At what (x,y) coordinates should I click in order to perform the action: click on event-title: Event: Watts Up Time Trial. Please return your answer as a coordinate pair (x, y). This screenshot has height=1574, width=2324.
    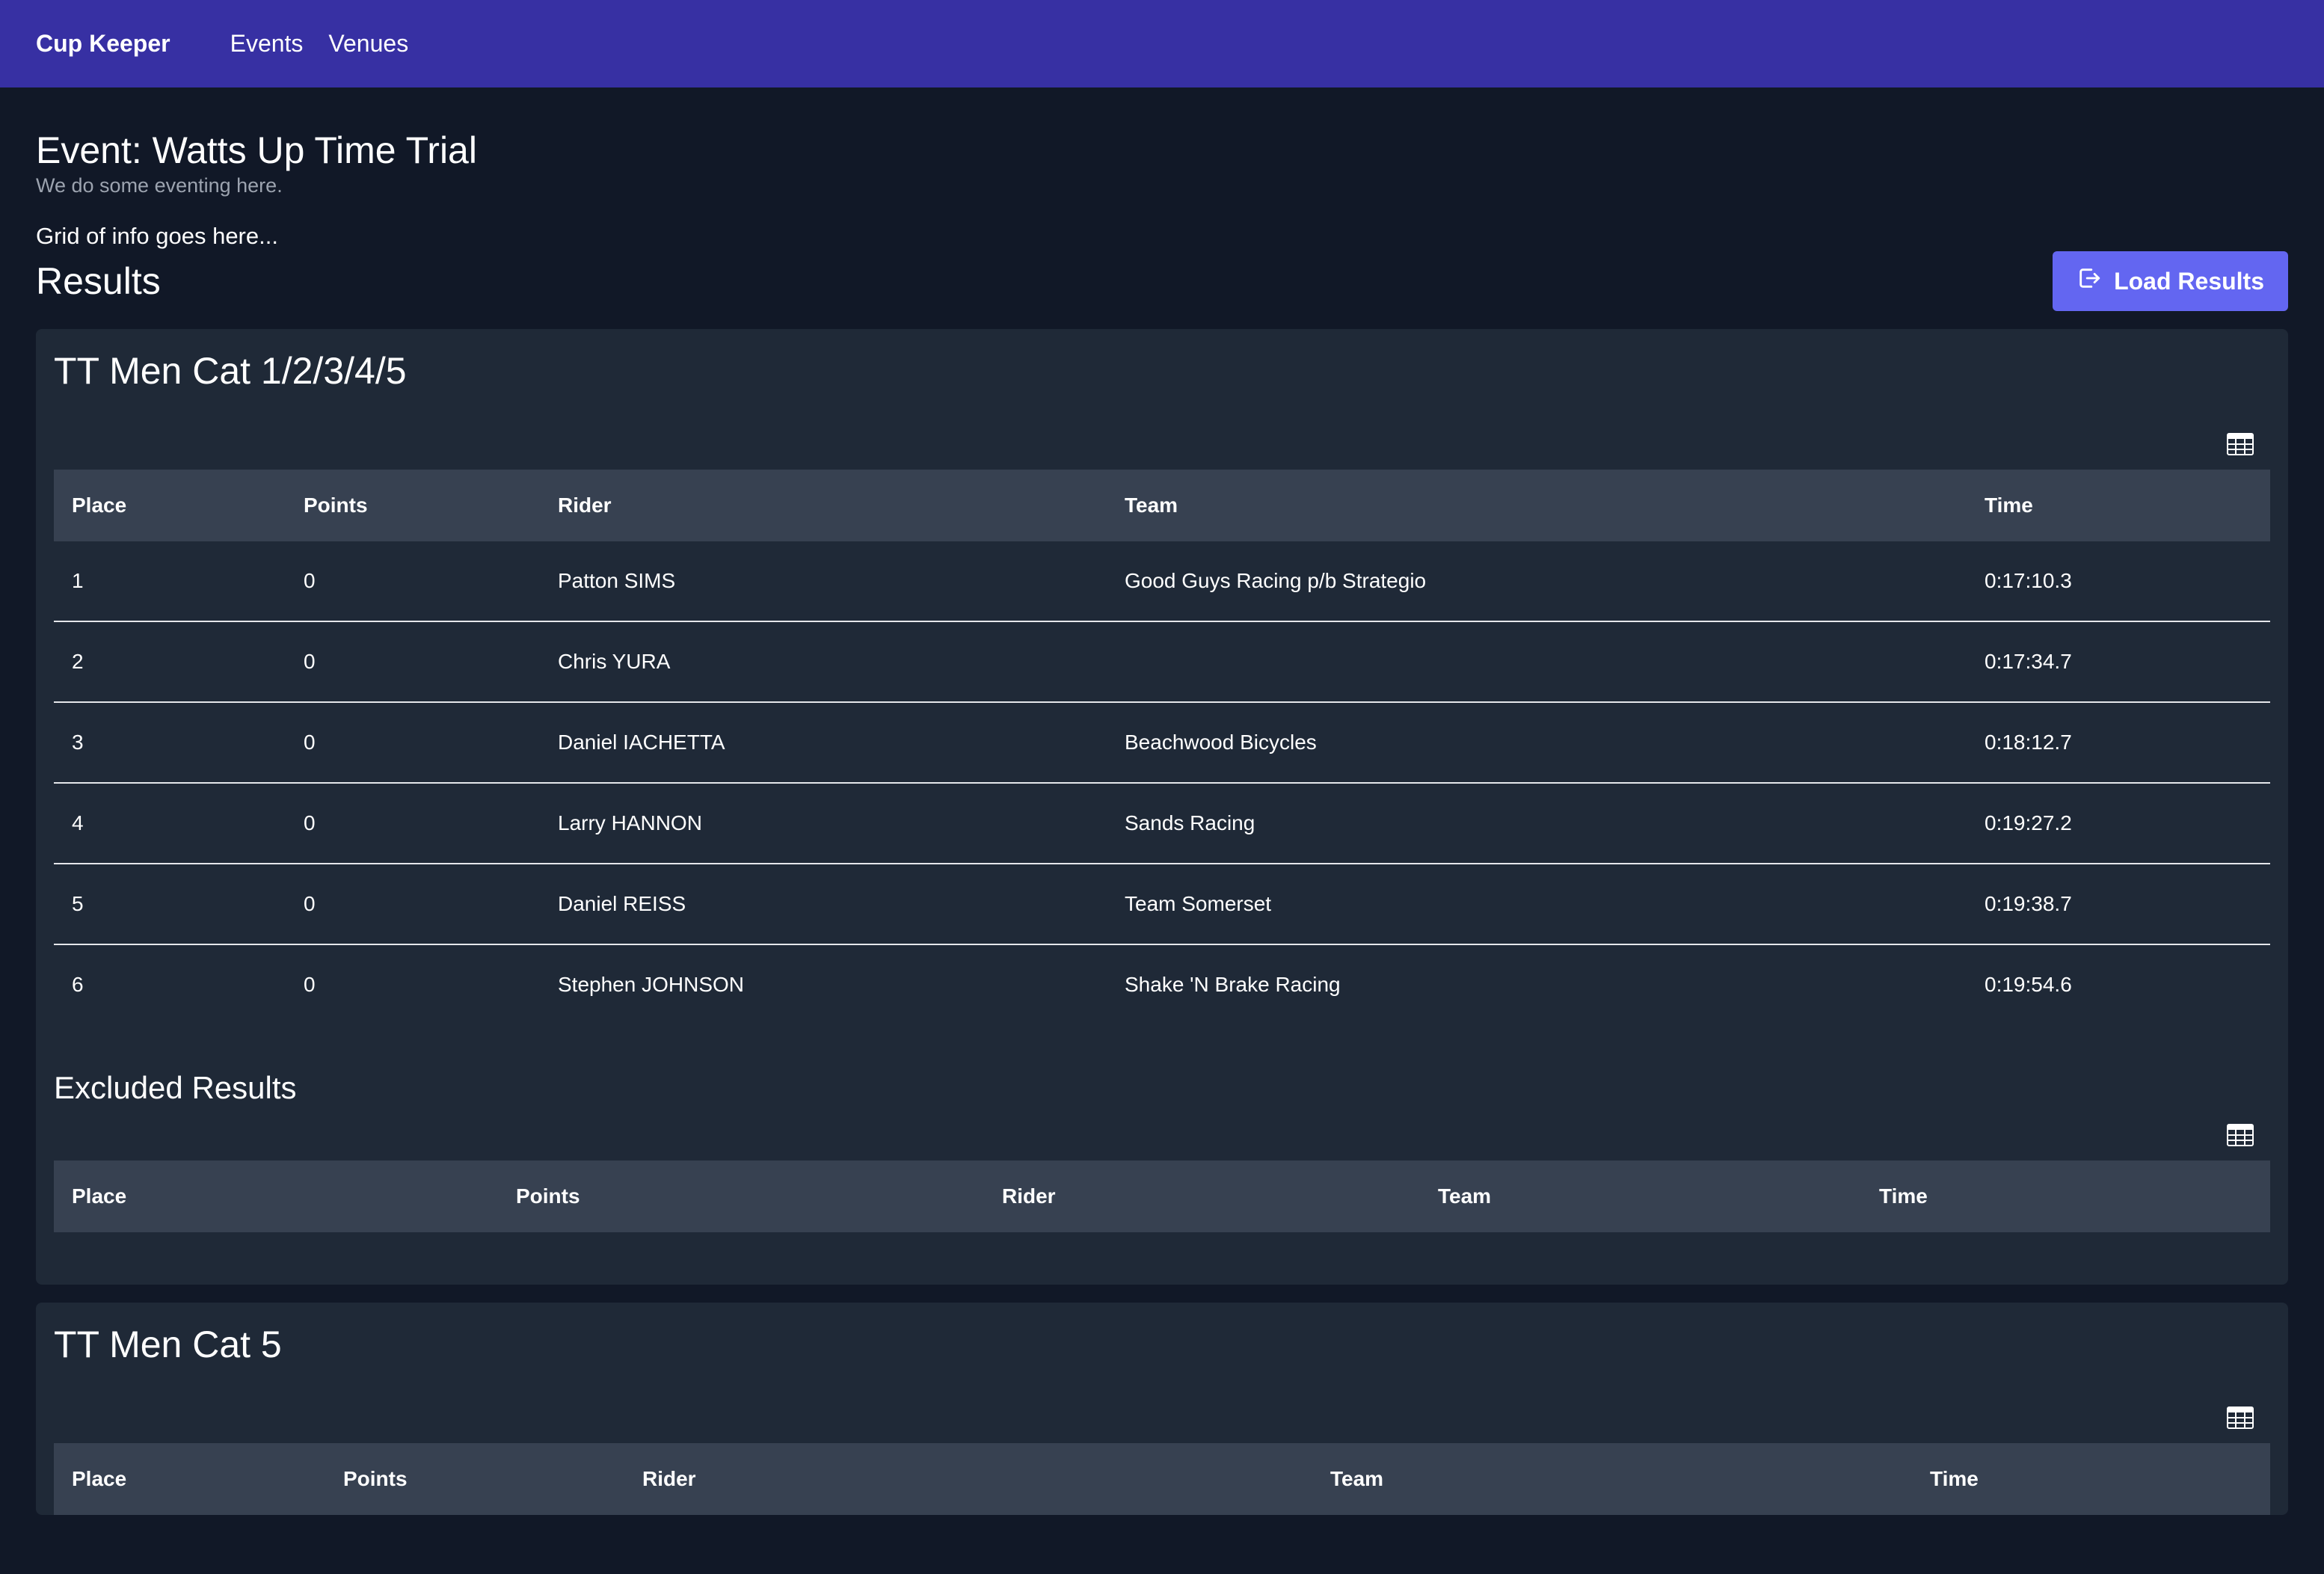
    Looking at the image, I should click on (256, 150).